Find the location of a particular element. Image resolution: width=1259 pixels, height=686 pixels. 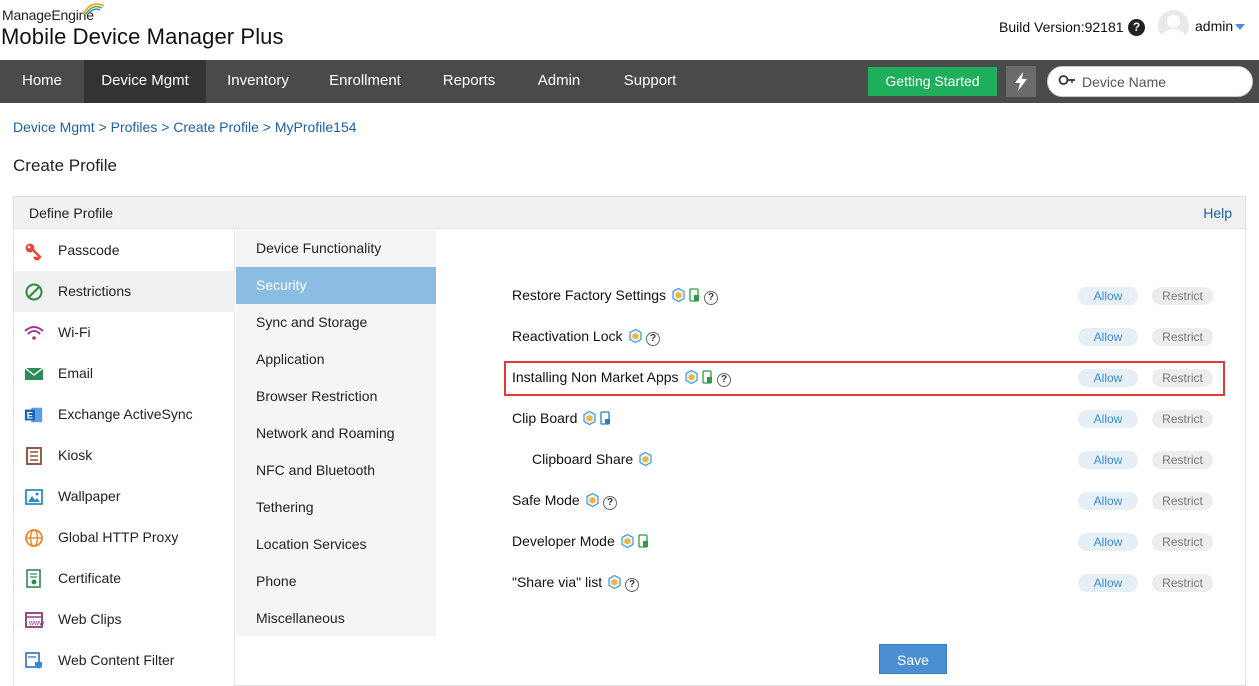

sidebar-item-certificate: Certificate is located at coordinates (124, 578).